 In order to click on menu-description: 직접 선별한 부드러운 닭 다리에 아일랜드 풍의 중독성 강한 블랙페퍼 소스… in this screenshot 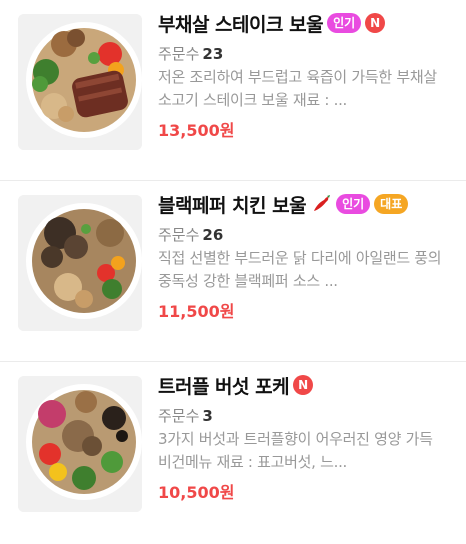, I will do `click(300, 269)`.